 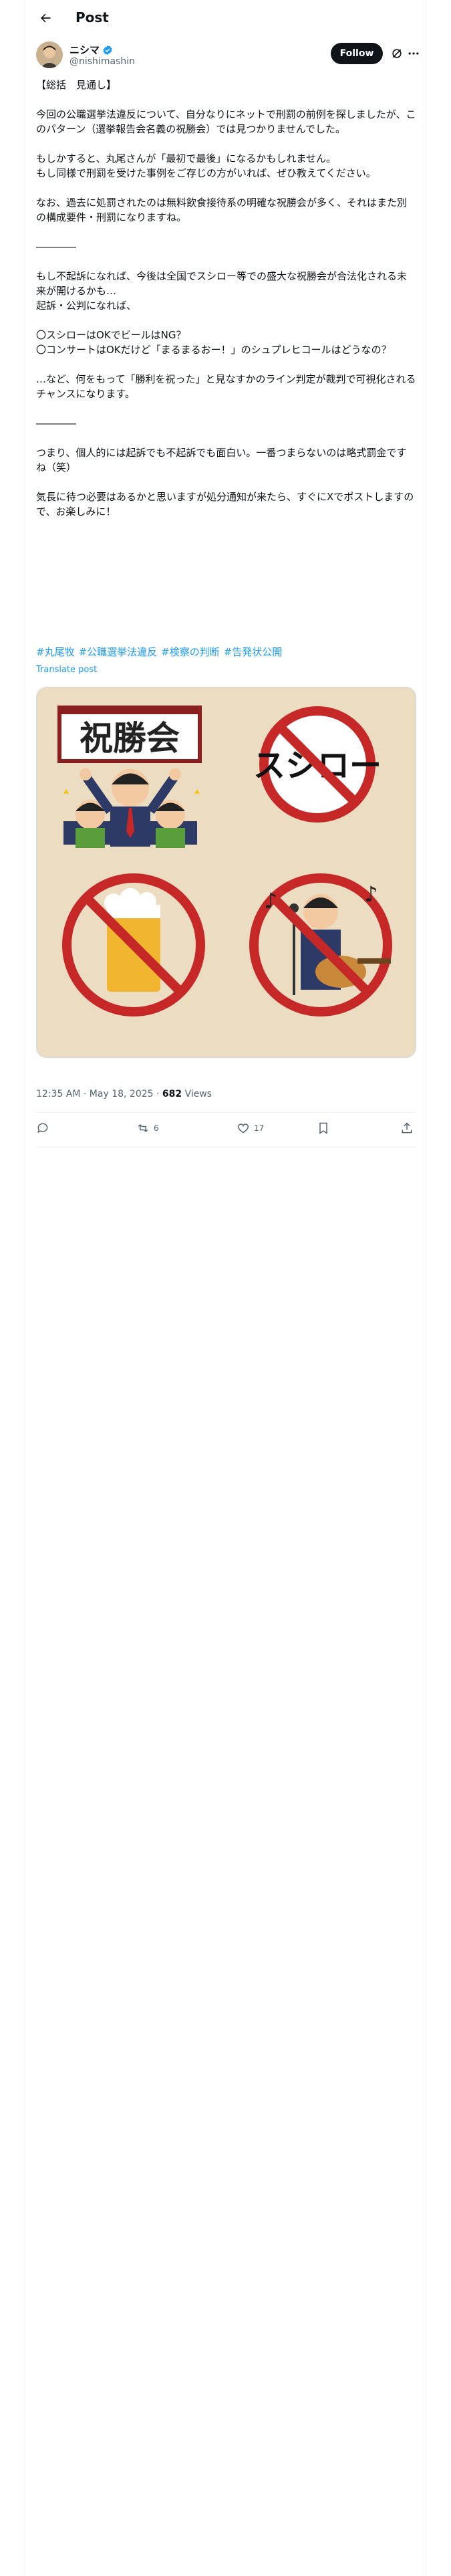 What do you see at coordinates (259, 1128) in the screenshot?
I see `like-count: 17` at bounding box center [259, 1128].